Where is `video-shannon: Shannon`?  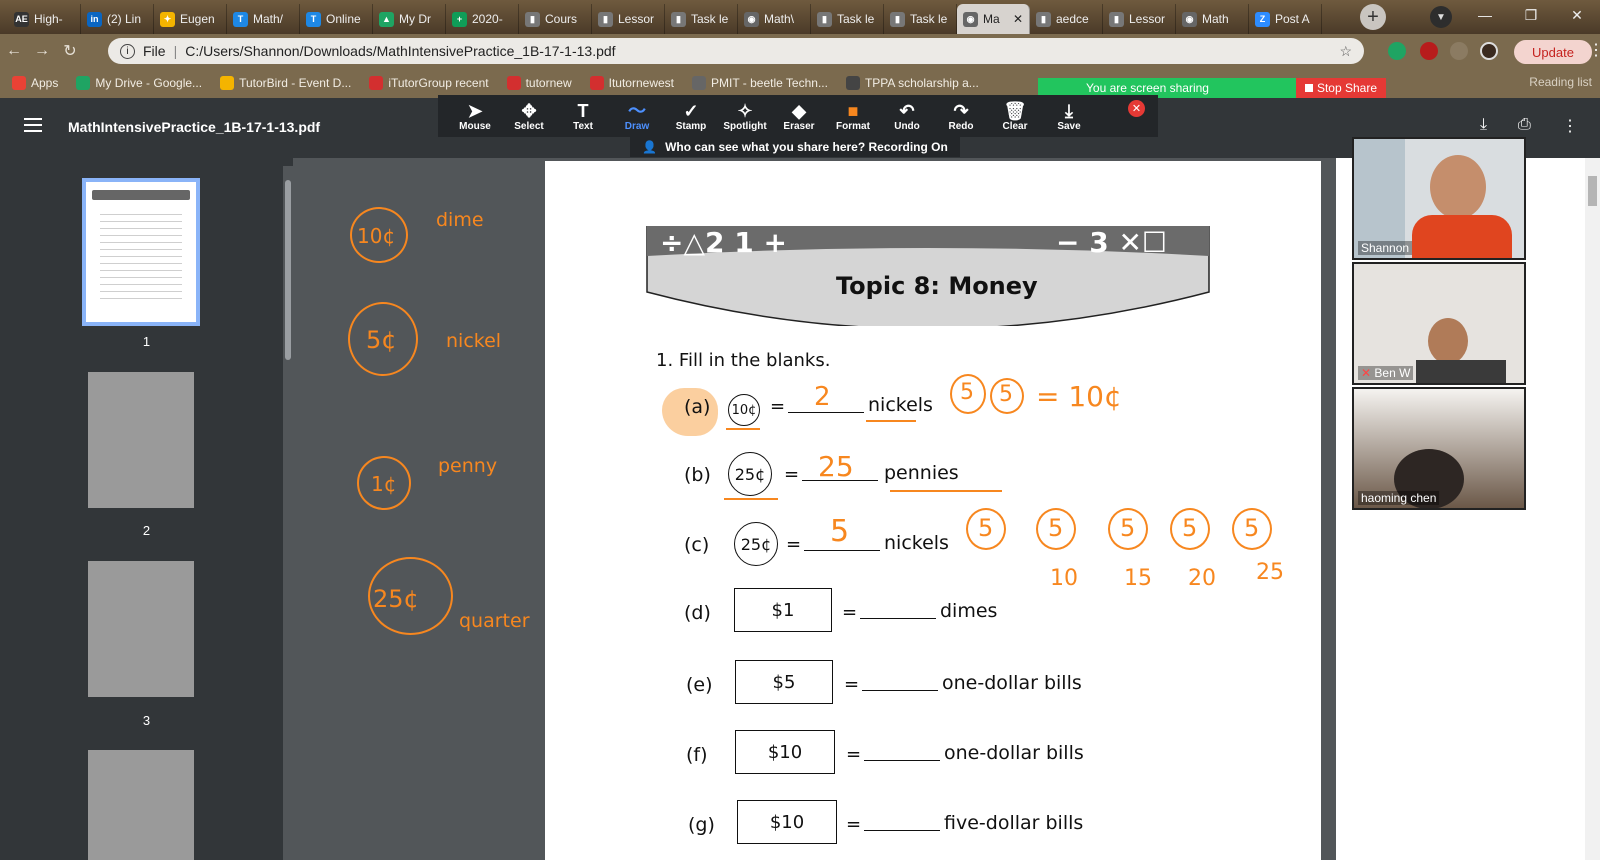
video-shannon: Shannon is located at coordinates (1439, 198).